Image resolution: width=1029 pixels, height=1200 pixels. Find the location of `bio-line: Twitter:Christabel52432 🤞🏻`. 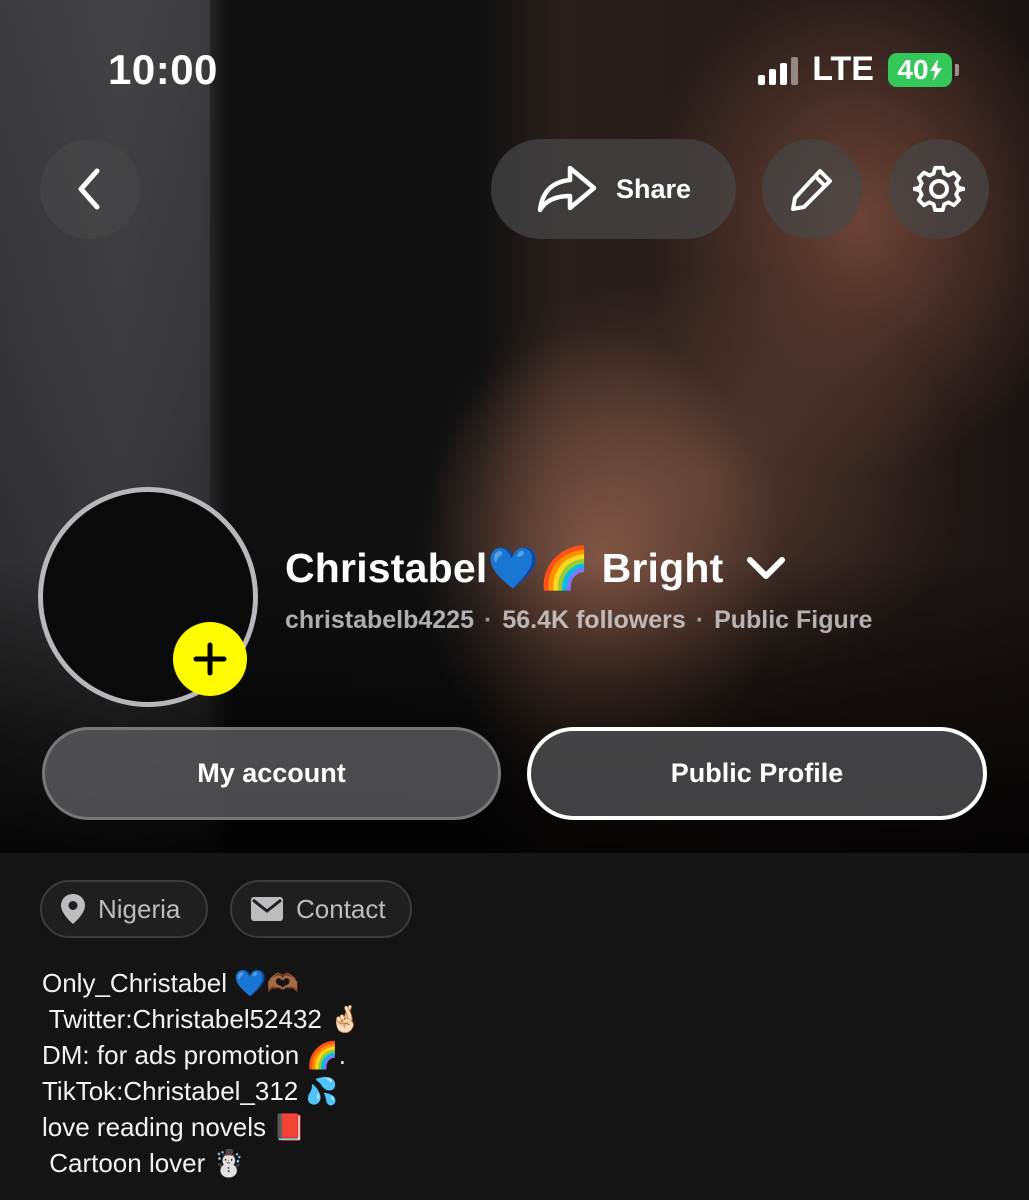

bio-line: Twitter:Christabel52432 🤞🏻 is located at coordinates (202, 1019).